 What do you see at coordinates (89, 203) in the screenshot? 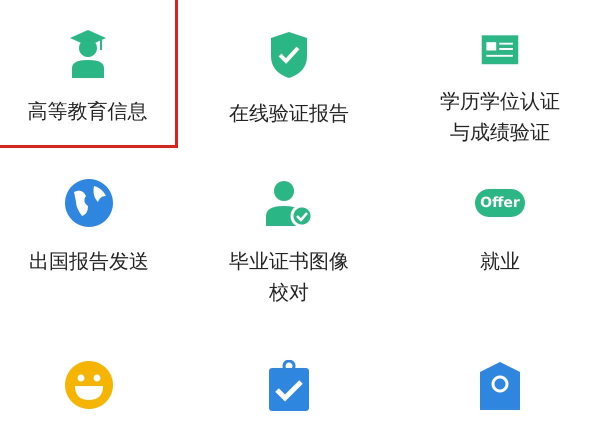
I see `globe-icon` at bounding box center [89, 203].